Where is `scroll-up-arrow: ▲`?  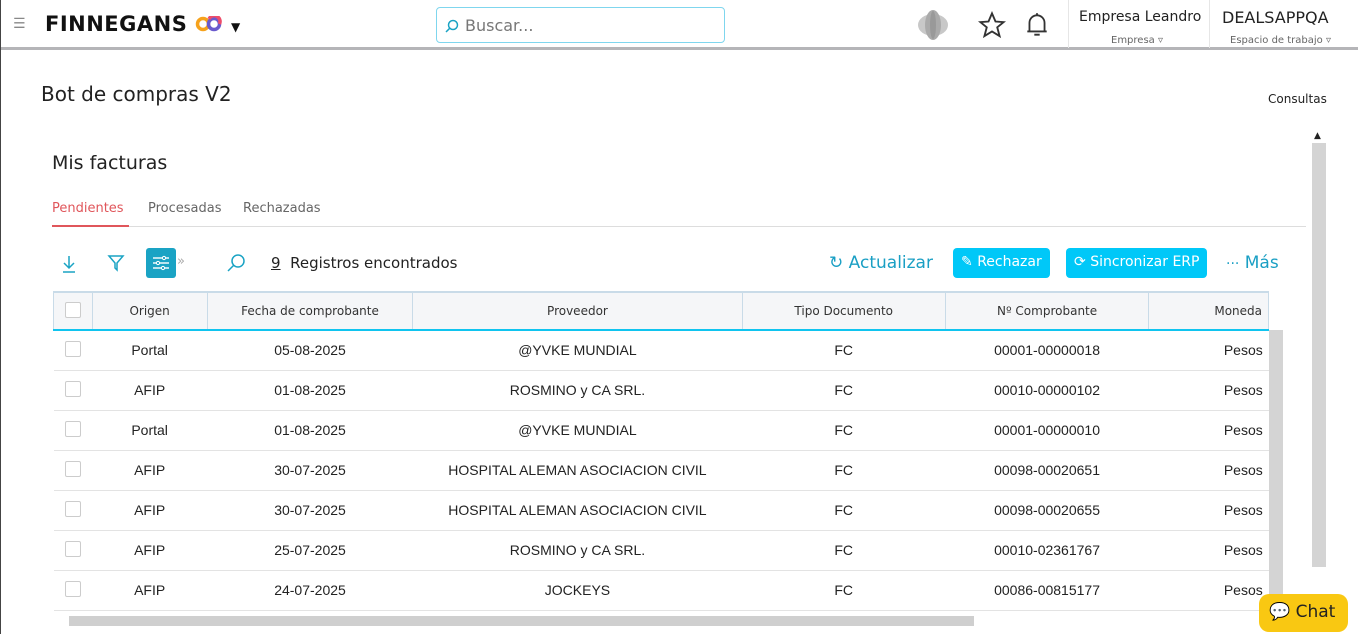 scroll-up-arrow: ▲ is located at coordinates (1317, 136).